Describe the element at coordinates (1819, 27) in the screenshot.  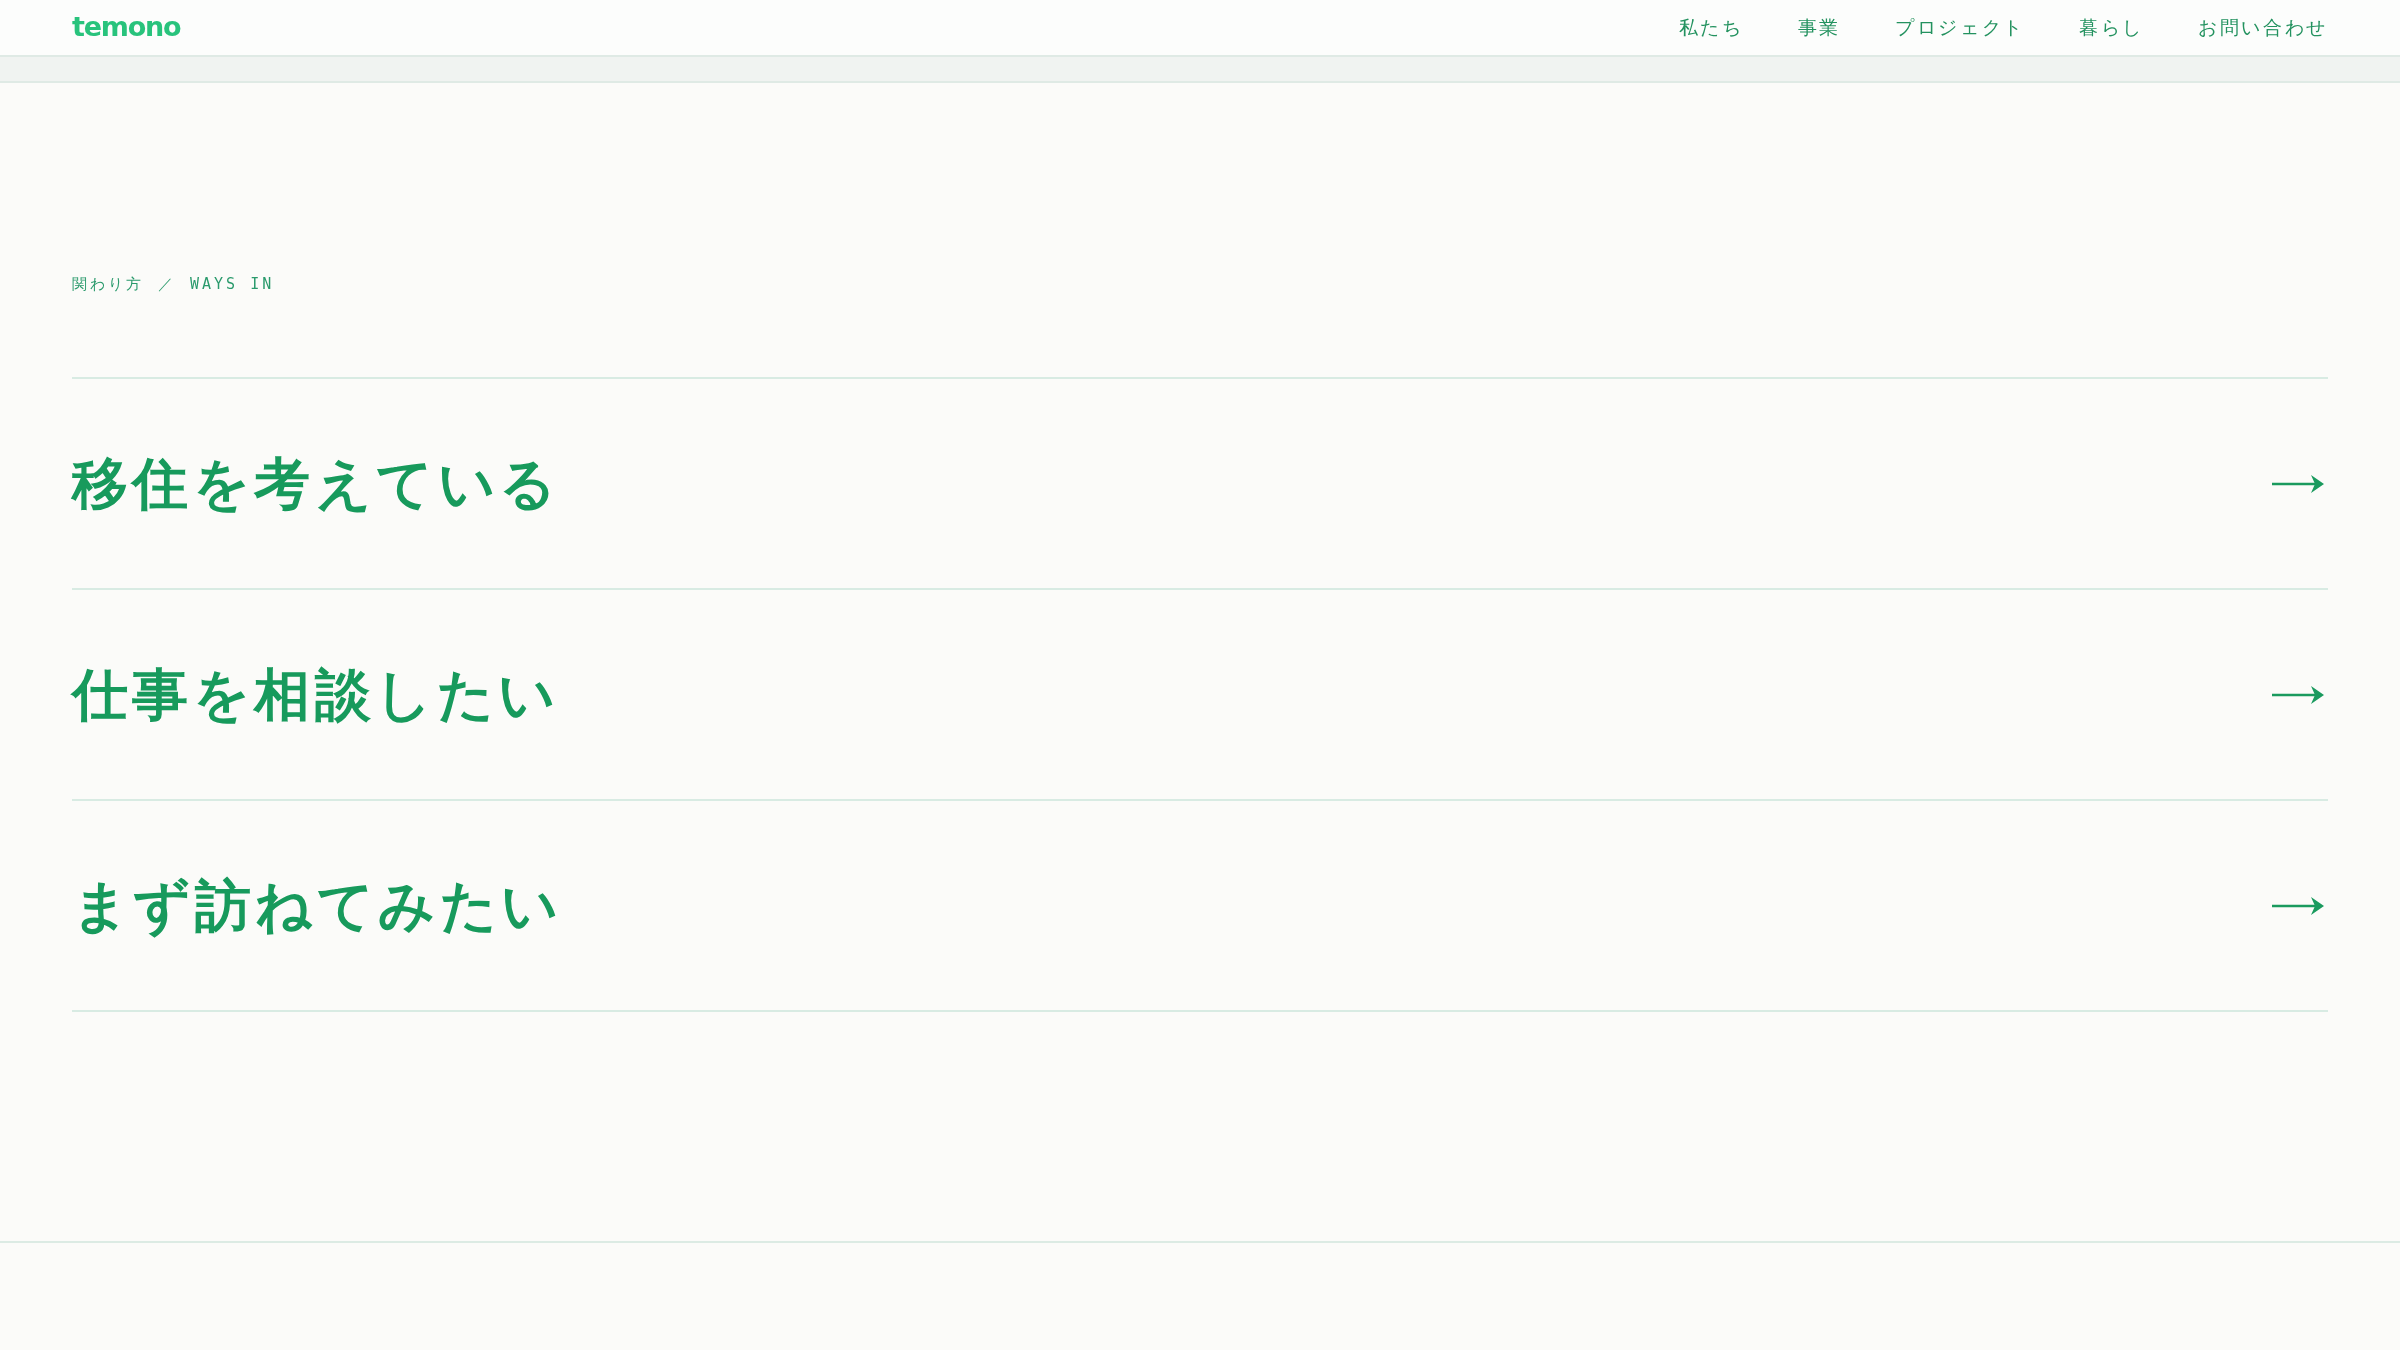
I see `nav-link: 事業` at that location.